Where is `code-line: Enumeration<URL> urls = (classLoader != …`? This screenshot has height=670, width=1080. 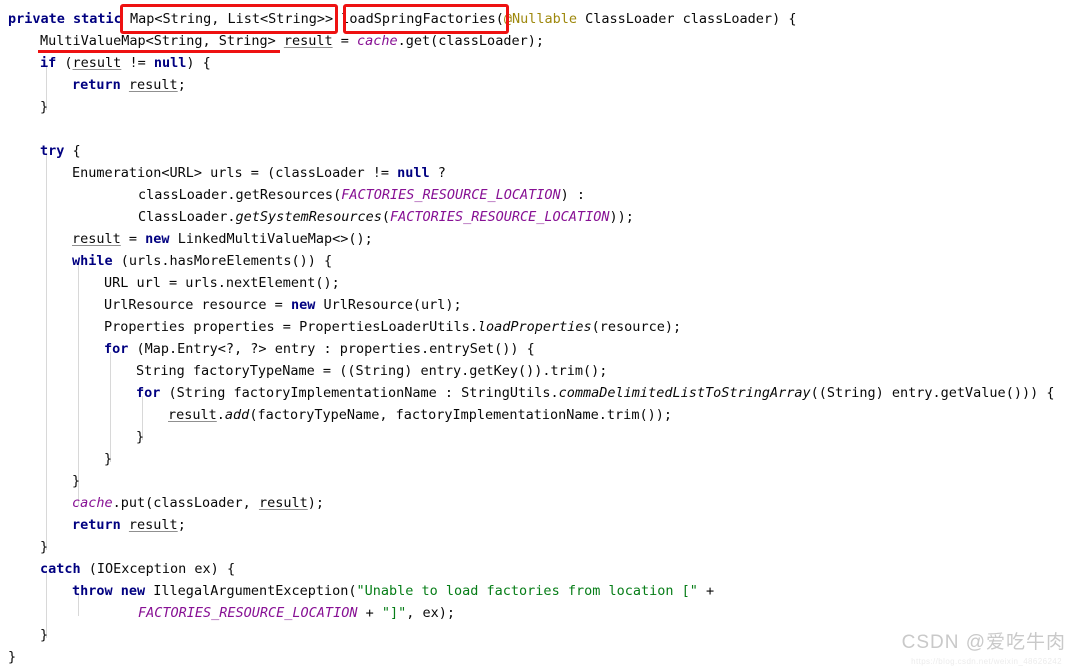
code-line: Enumeration<URL> urls = (classLoader != … is located at coordinates (259, 173).